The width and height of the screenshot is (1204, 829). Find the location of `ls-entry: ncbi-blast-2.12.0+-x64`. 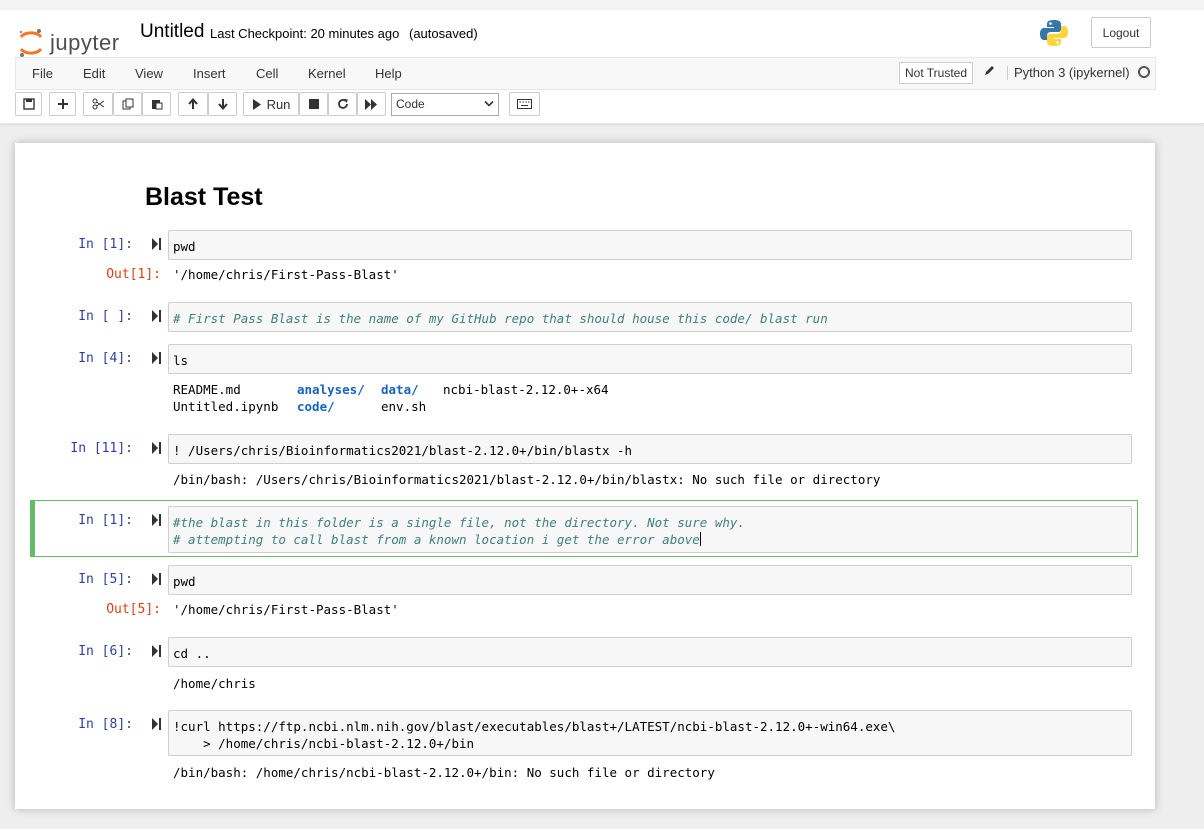

ls-entry: ncbi-blast-2.12.0+-x64 is located at coordinates (526, 389).